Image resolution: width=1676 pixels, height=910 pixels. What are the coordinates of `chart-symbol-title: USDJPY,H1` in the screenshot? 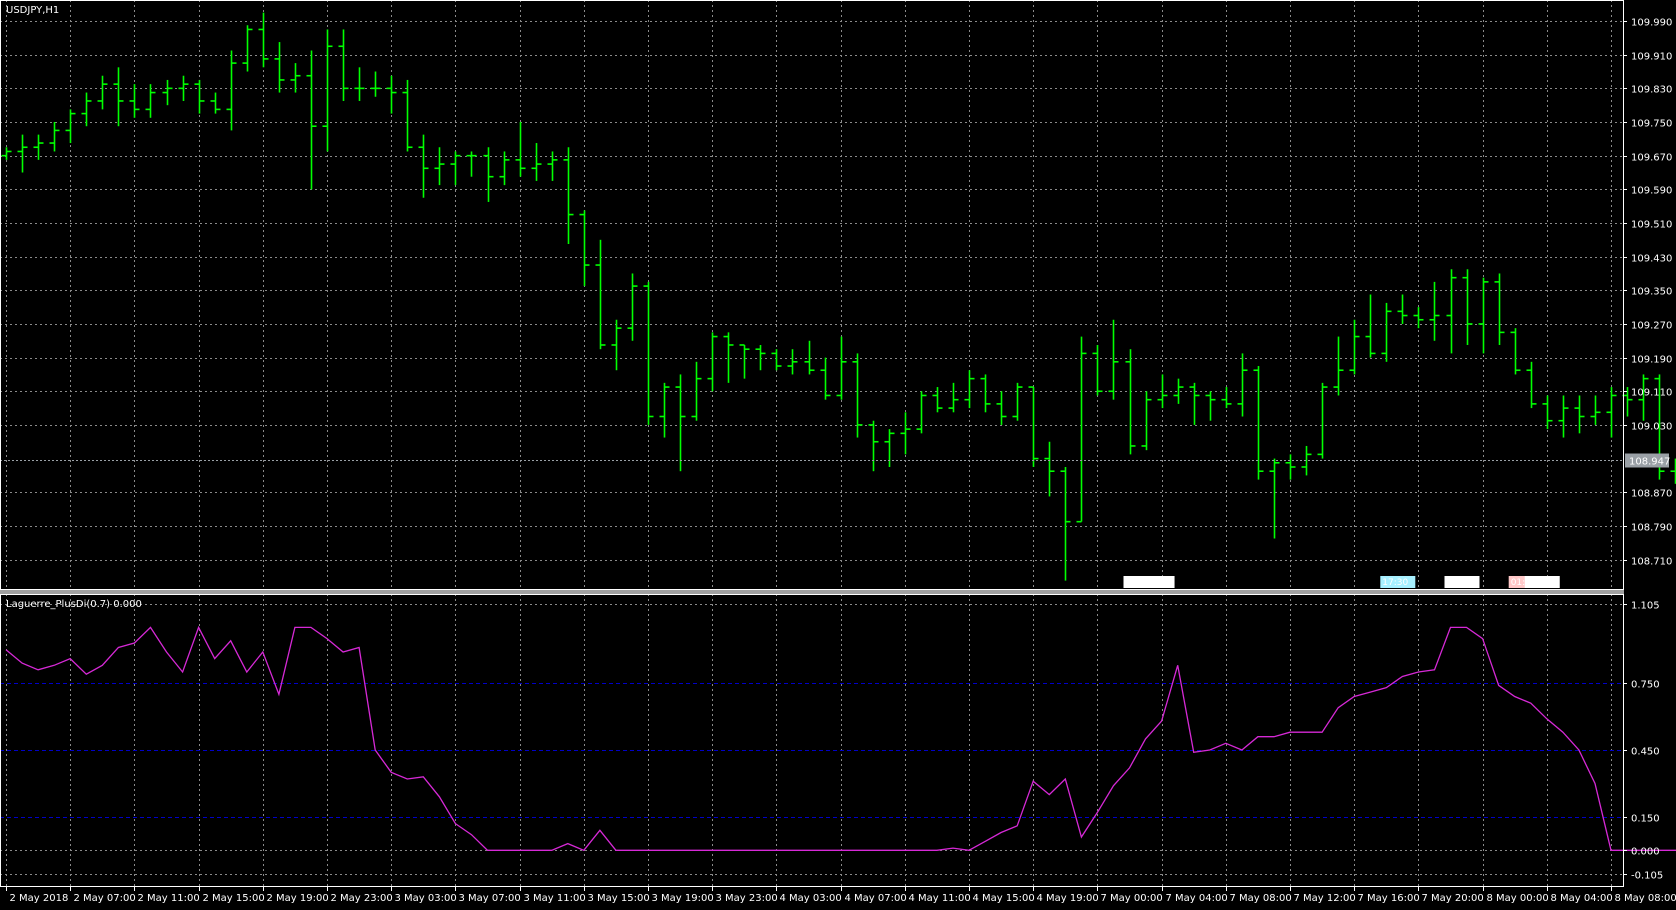 It's located at (32, 10).